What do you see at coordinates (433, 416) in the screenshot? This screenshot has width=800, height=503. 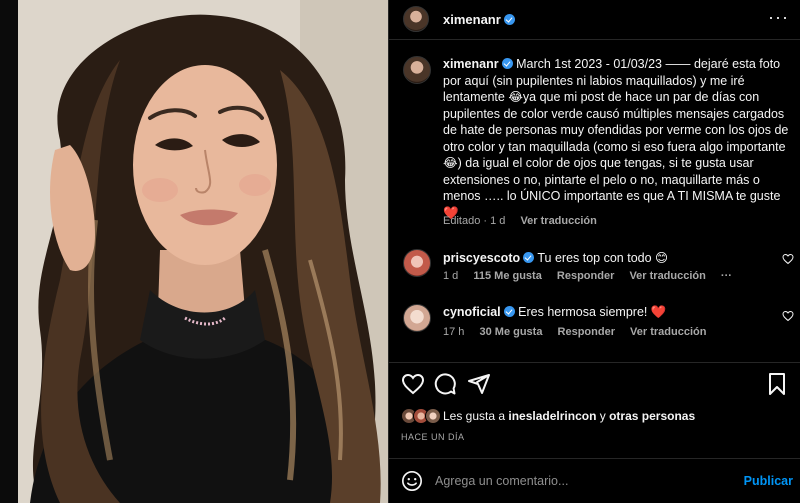 I see `liker-avatar` at bounding box center [433, 416].